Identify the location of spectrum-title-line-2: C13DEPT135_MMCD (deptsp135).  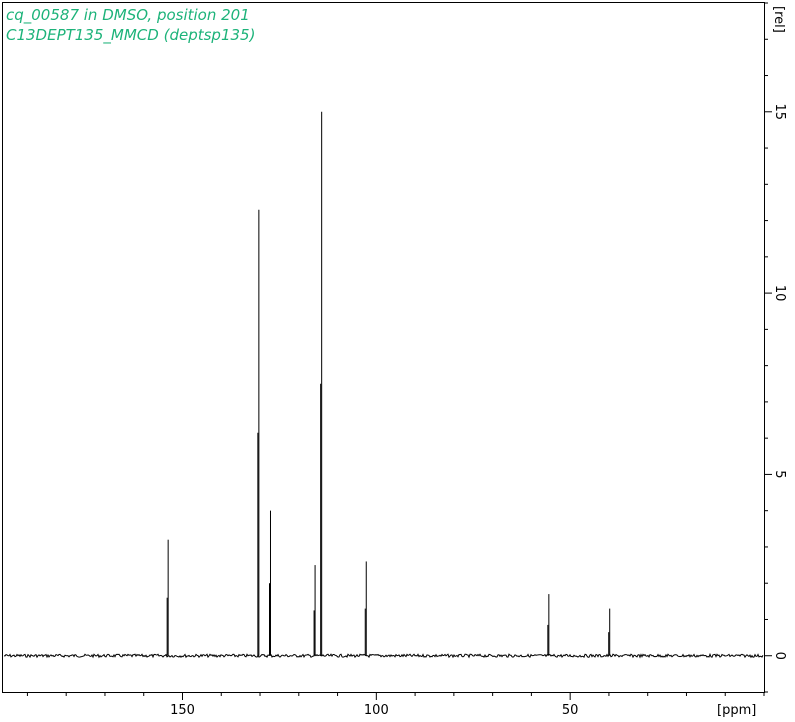
(130, 35).